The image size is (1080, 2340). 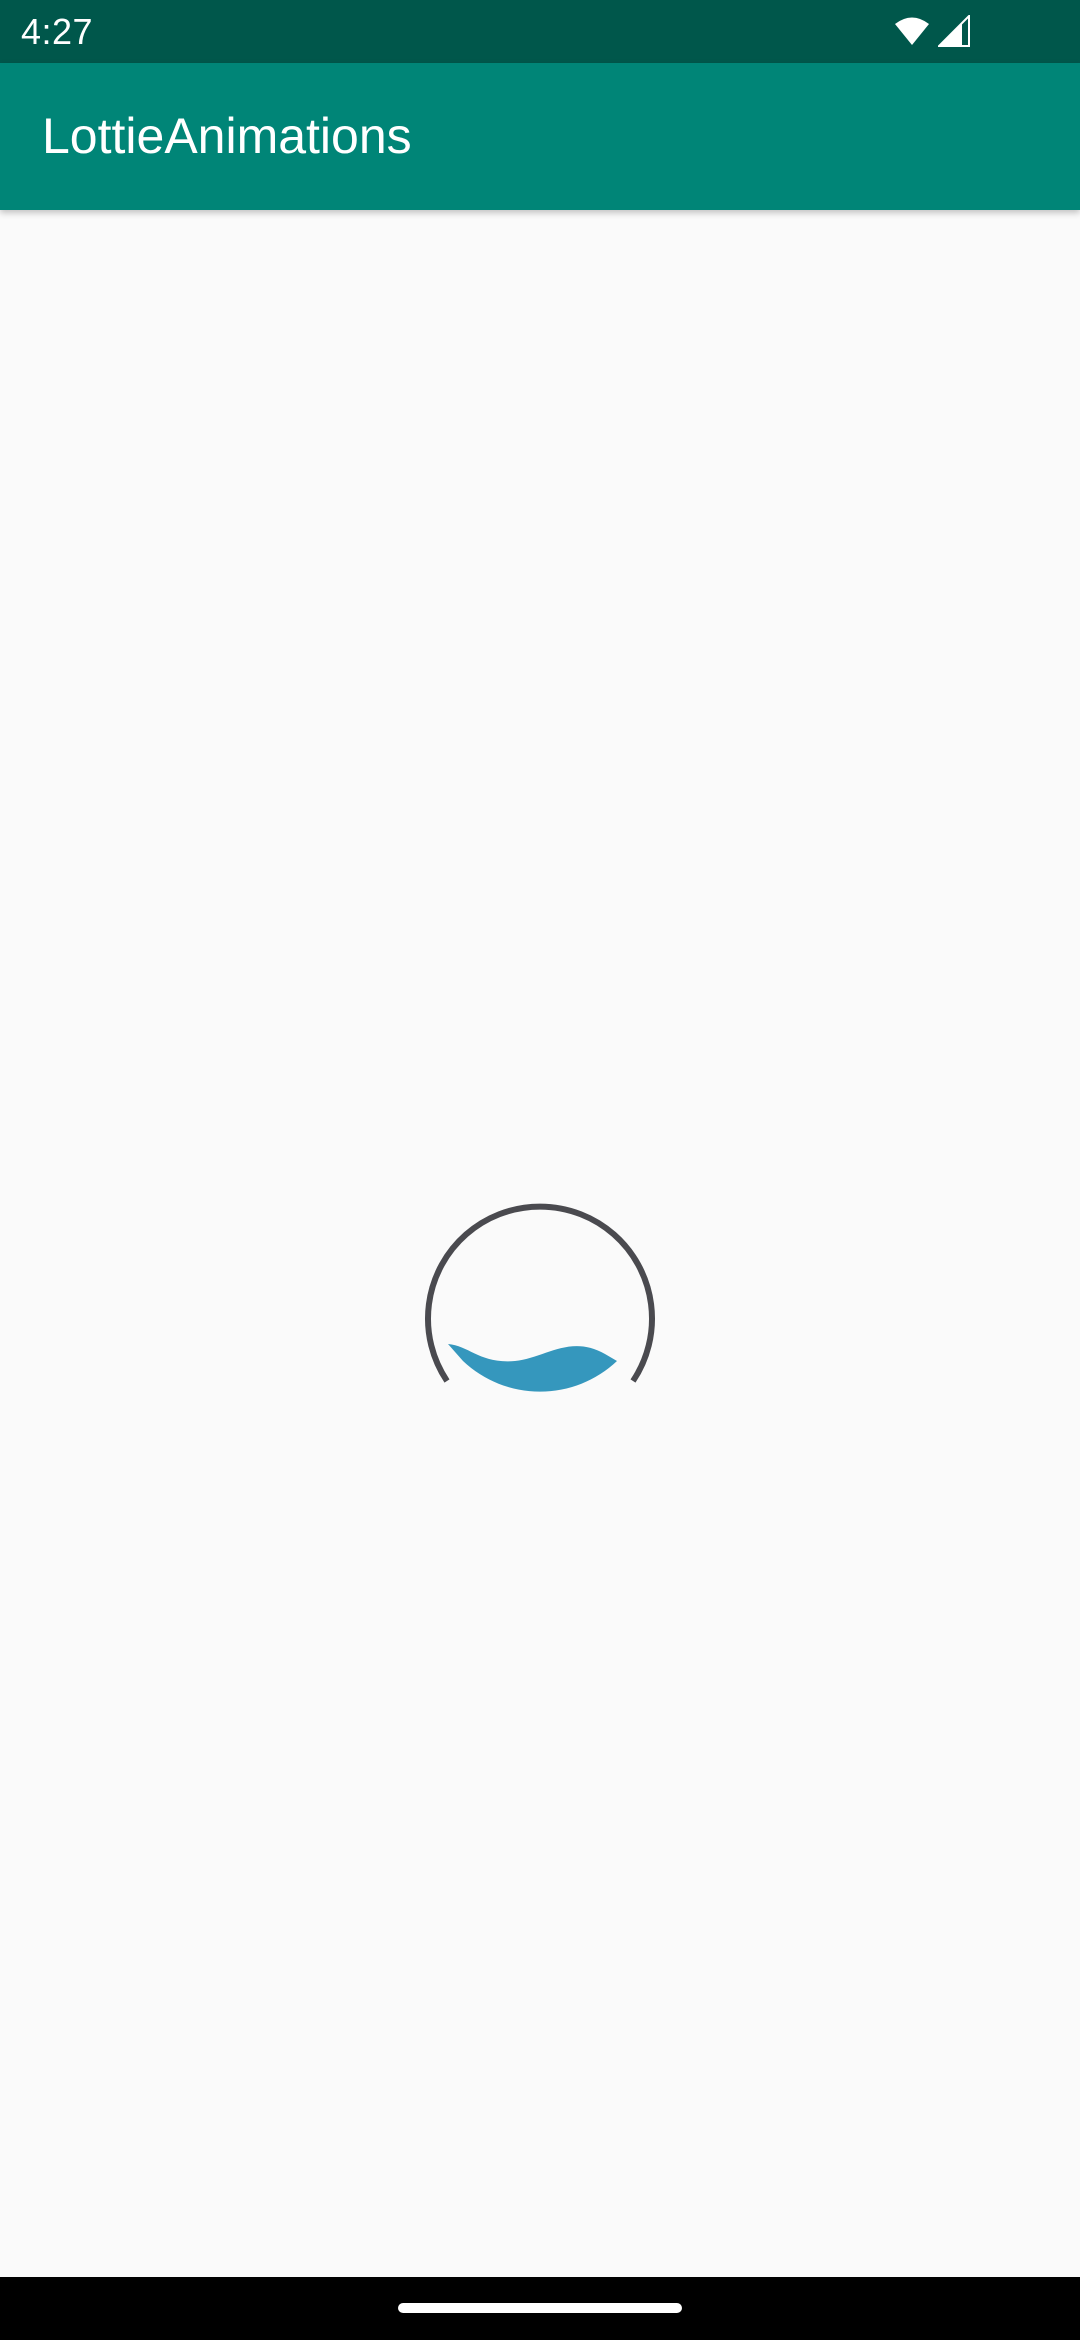 I want to click on water-fill, so click(x=532, y=1368).